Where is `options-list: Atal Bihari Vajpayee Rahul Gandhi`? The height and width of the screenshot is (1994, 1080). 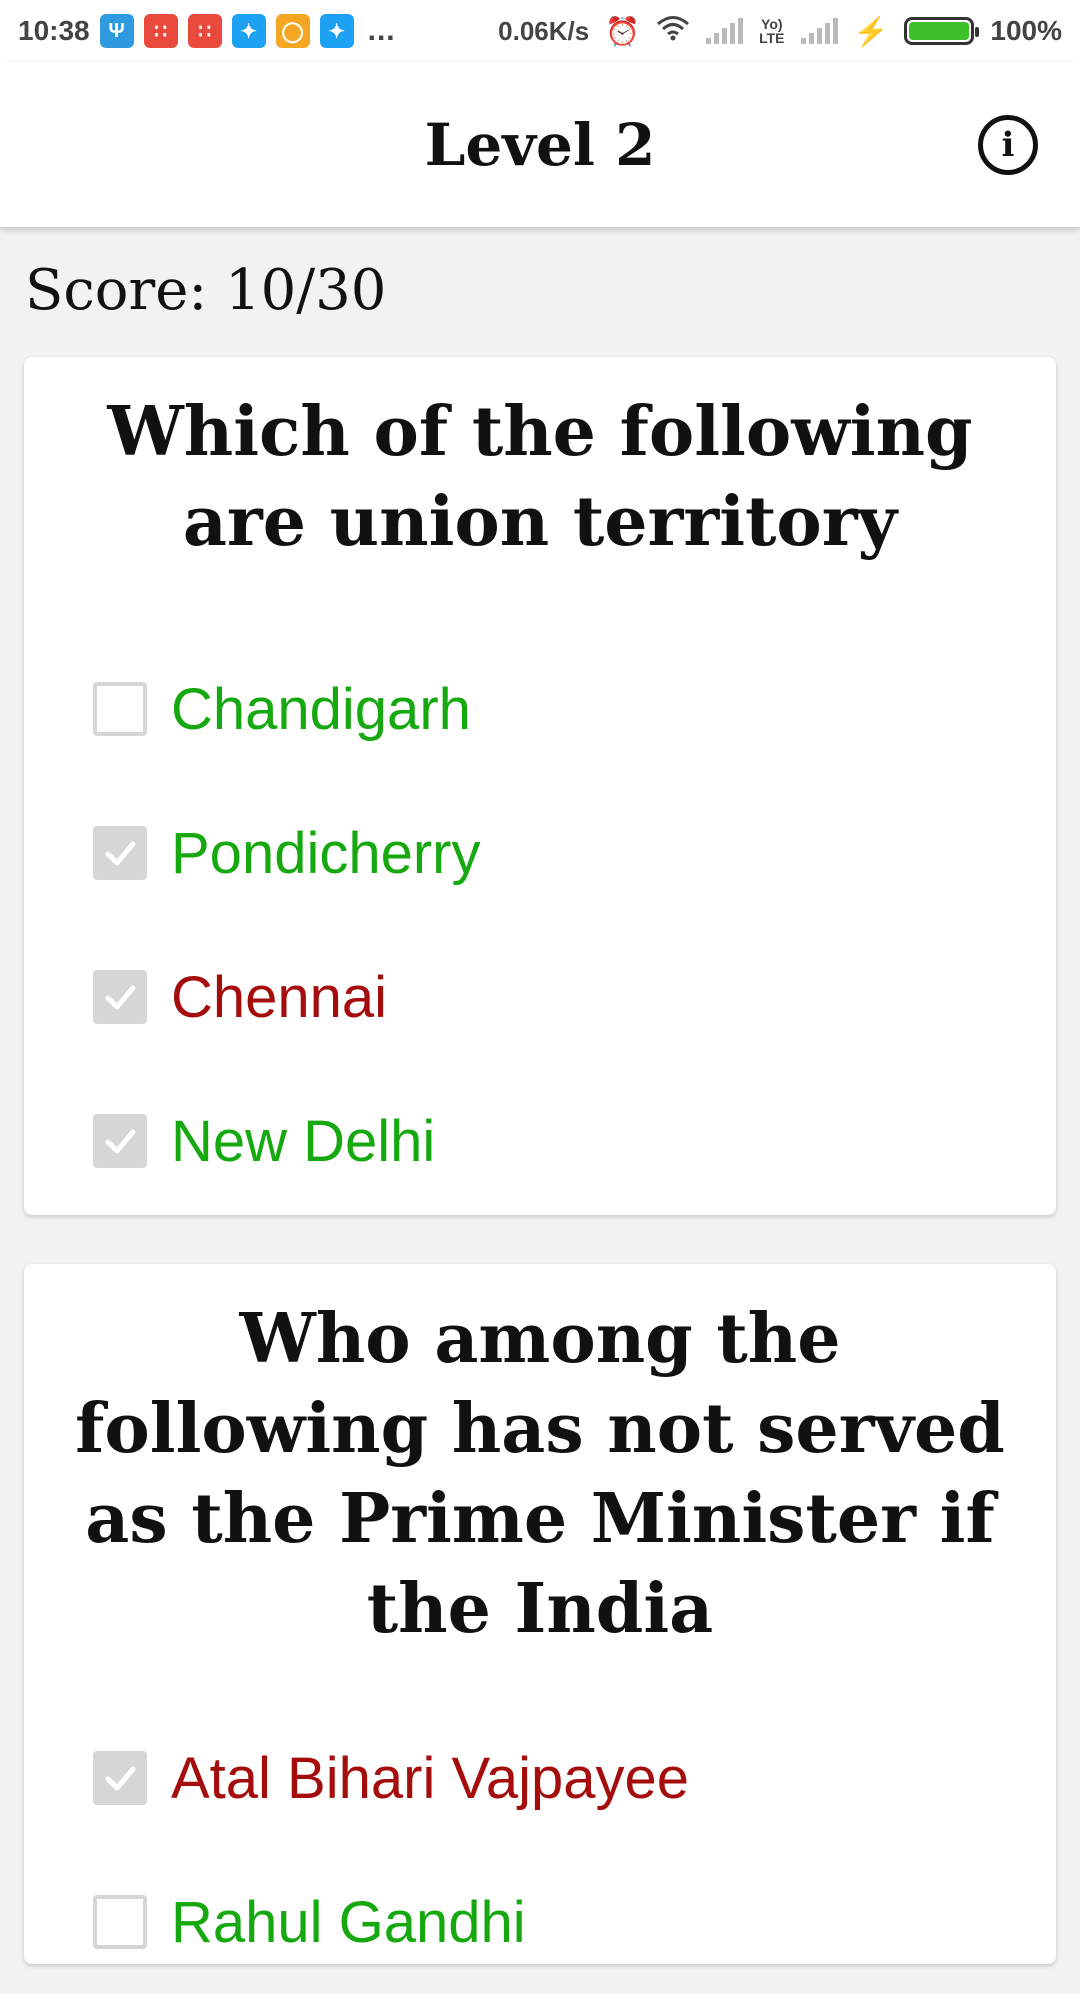 options-list: Atal Bihari Vajpayee Rahul Gandhi is located at coordinates (540, 1850).